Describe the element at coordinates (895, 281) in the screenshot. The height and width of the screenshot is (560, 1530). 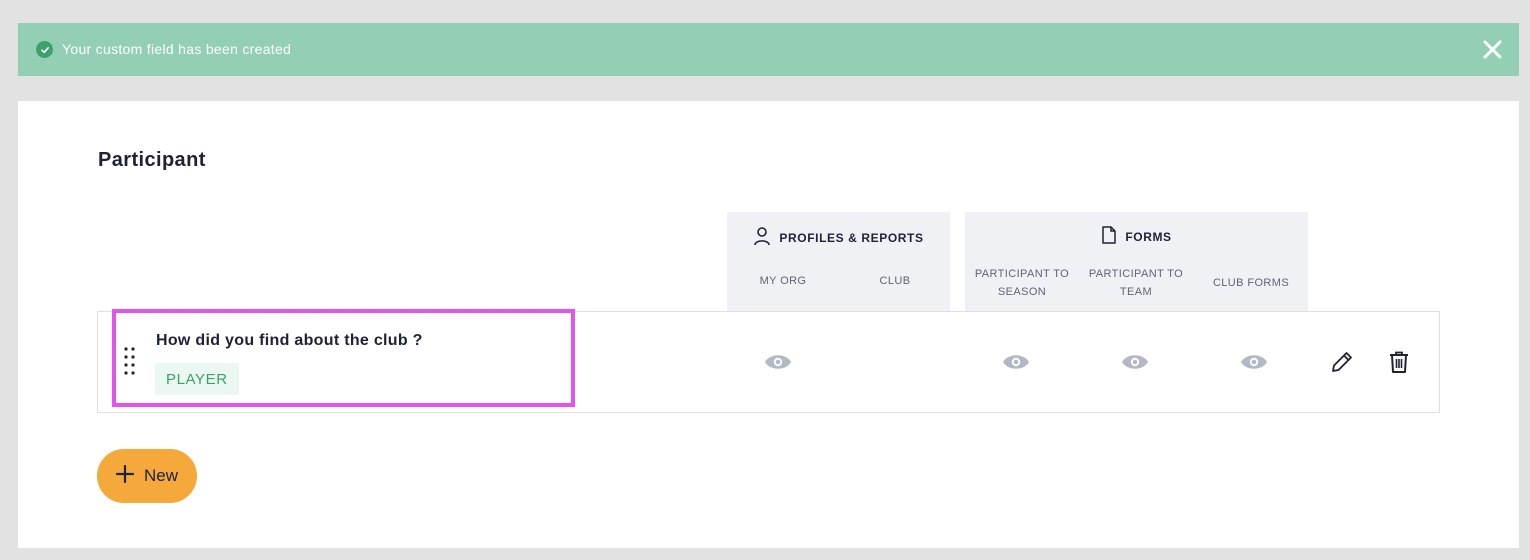
I see `column-header-club: CLUB` at that location.